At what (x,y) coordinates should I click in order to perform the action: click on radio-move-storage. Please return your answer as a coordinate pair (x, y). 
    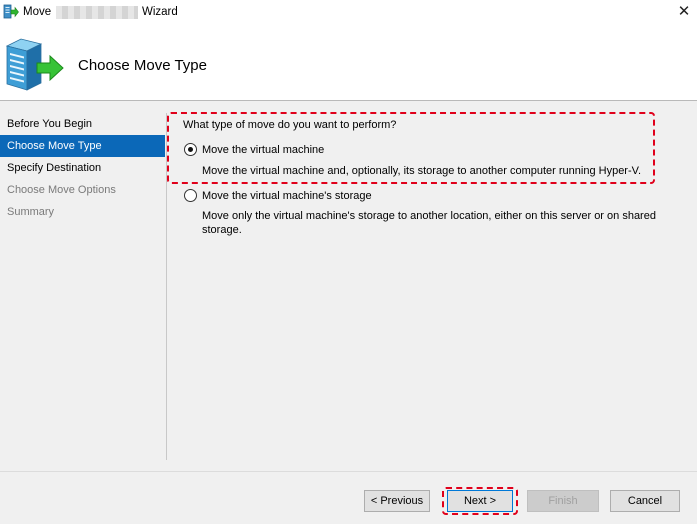
    Looking at the image, I should click on (190, 195).